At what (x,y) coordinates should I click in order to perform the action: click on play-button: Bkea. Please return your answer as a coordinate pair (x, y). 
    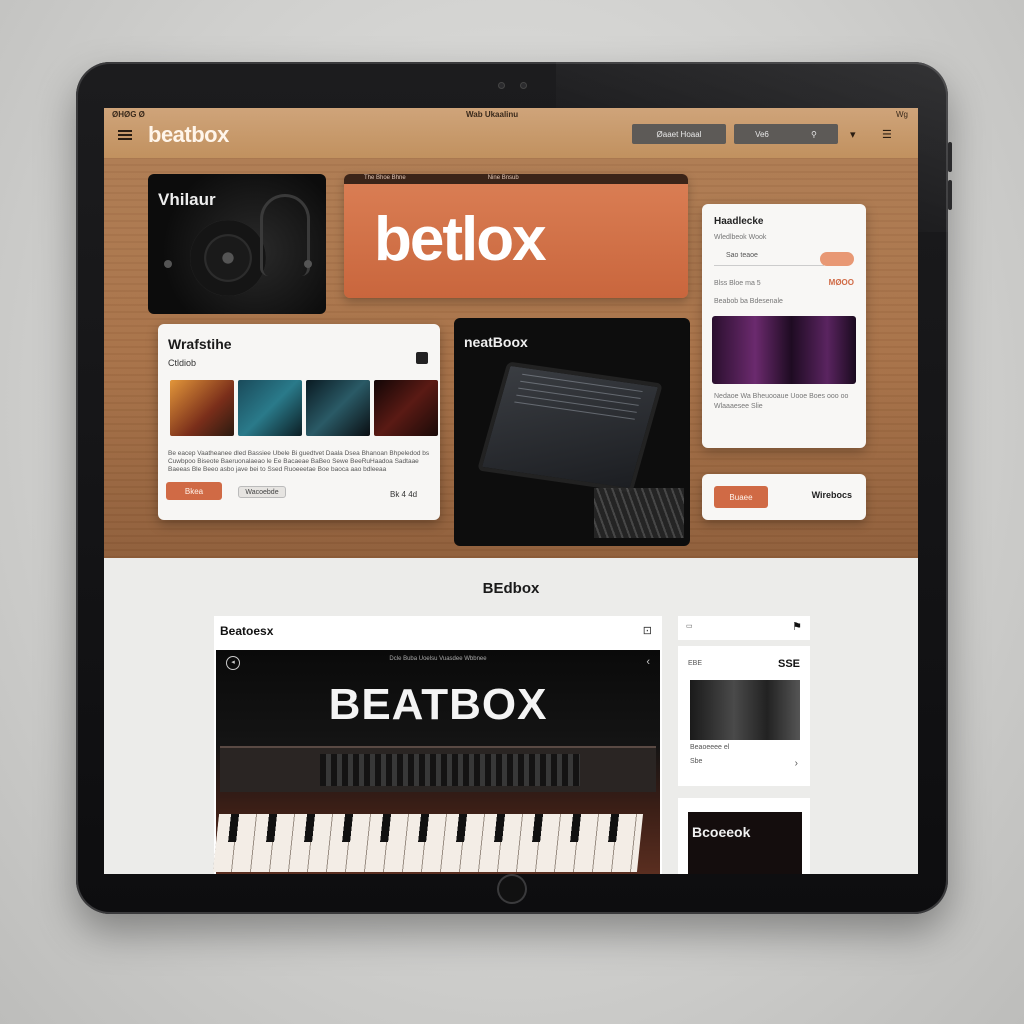
    Looking at the image, I should click on (194, 491).